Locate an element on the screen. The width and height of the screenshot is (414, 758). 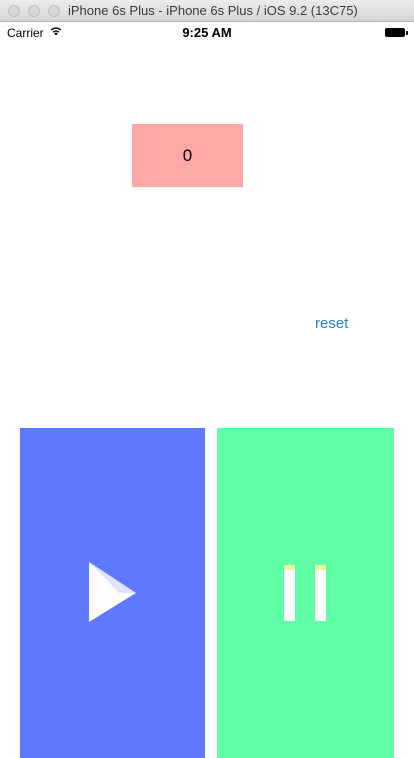
counter-display: 0 is located at coordinates (187, 155).